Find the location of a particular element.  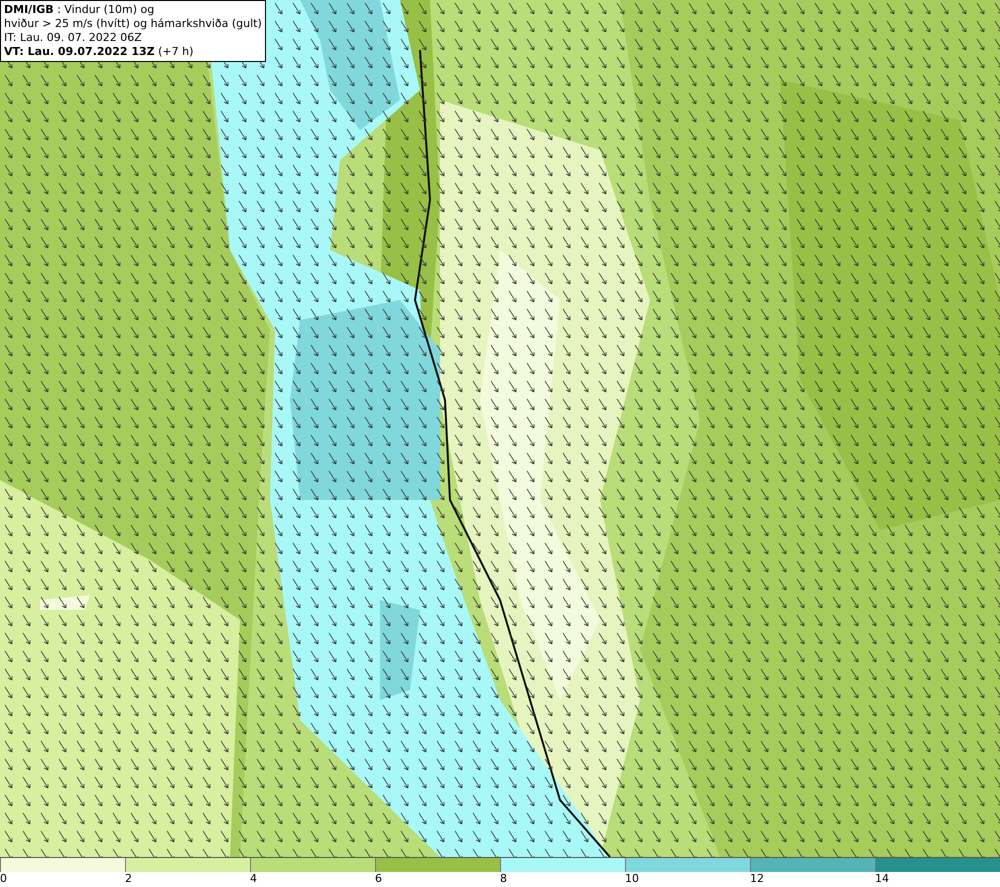

legend-label: 12 is located at coordinates (757, 879).